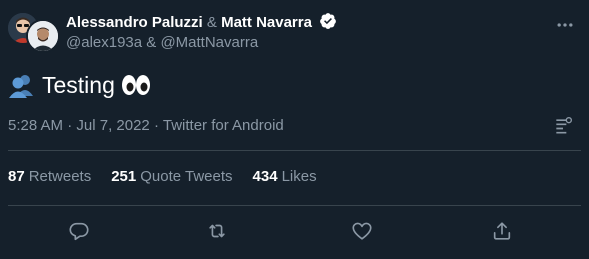  I want to click on retweets-stat: 87 Retweets, so click(49, 177).